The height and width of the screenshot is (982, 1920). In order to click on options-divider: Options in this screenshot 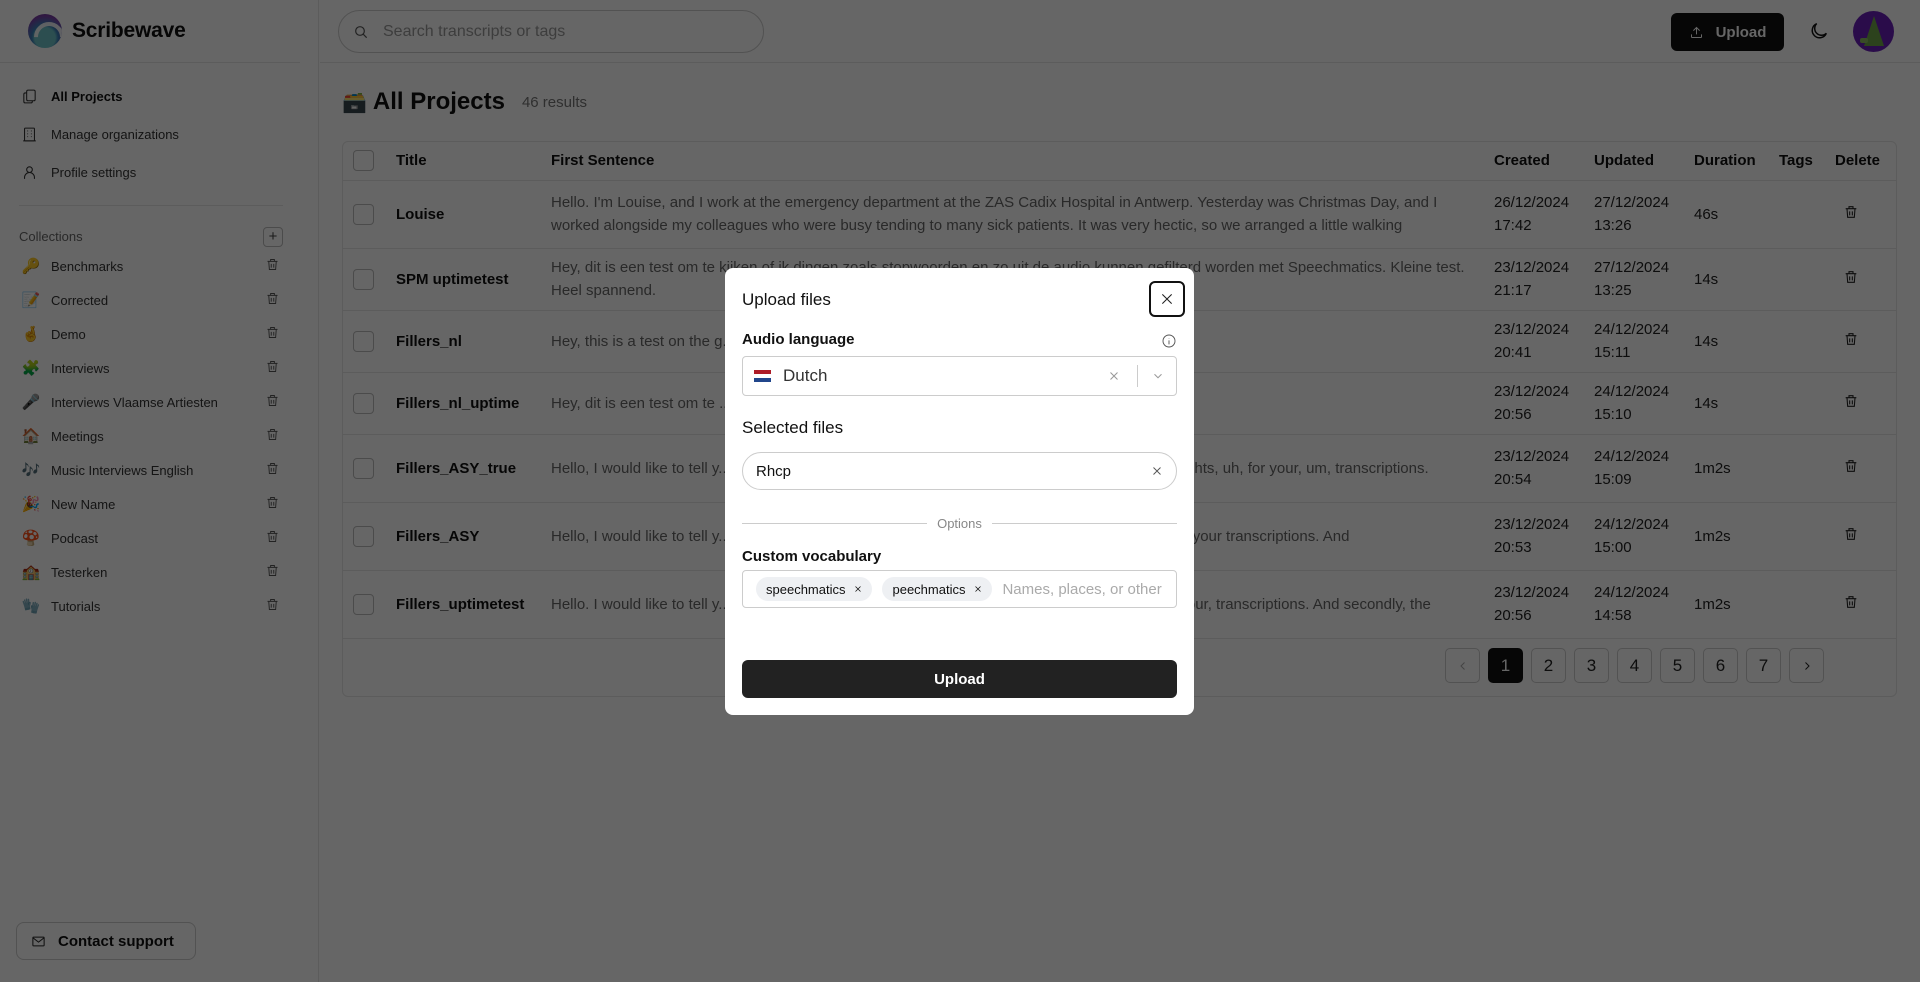, I will do `click(959, 523)`.